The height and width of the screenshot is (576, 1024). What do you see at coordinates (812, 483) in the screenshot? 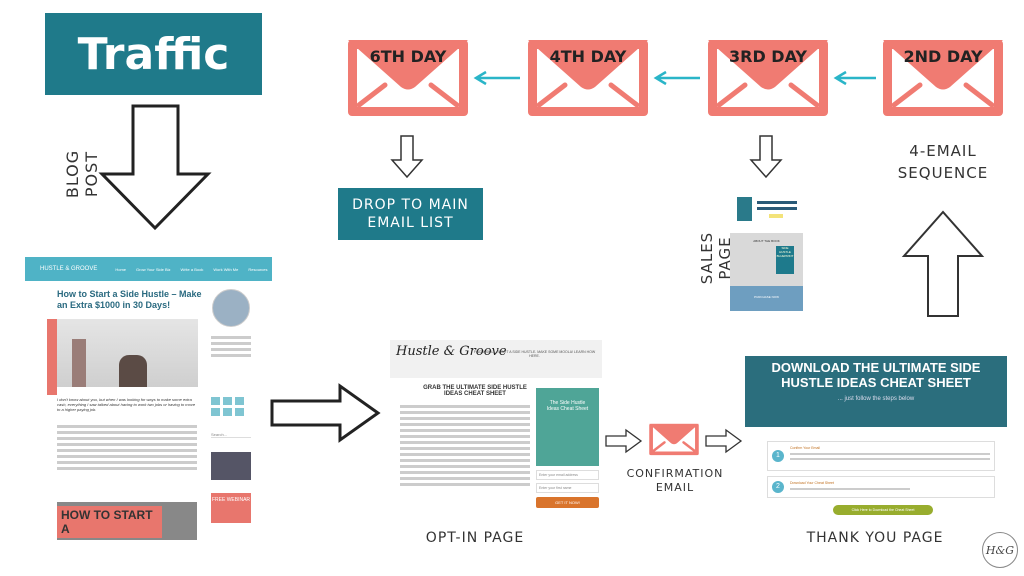
I see `step-title: Download Your Cheat Sheet` at bounding box center [812, 483].